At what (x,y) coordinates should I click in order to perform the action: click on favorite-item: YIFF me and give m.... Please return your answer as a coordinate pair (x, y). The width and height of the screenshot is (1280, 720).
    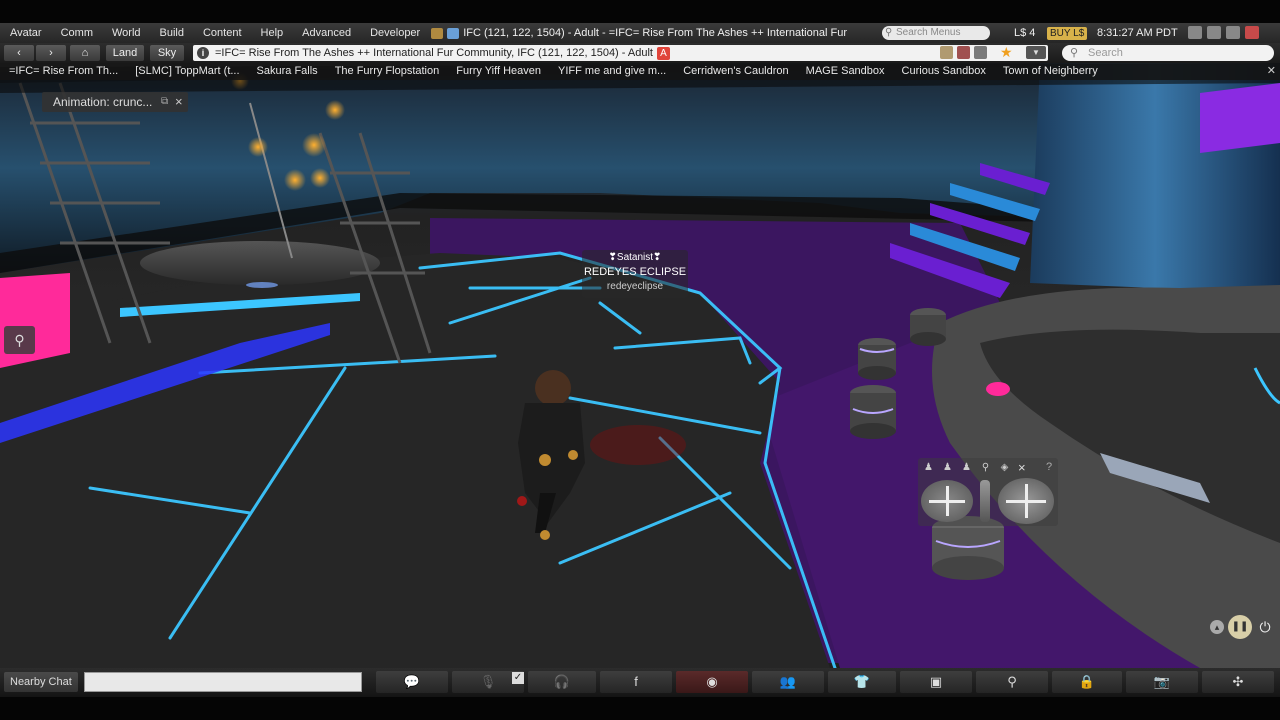
    Looking at the image, I should click on (611, 71).